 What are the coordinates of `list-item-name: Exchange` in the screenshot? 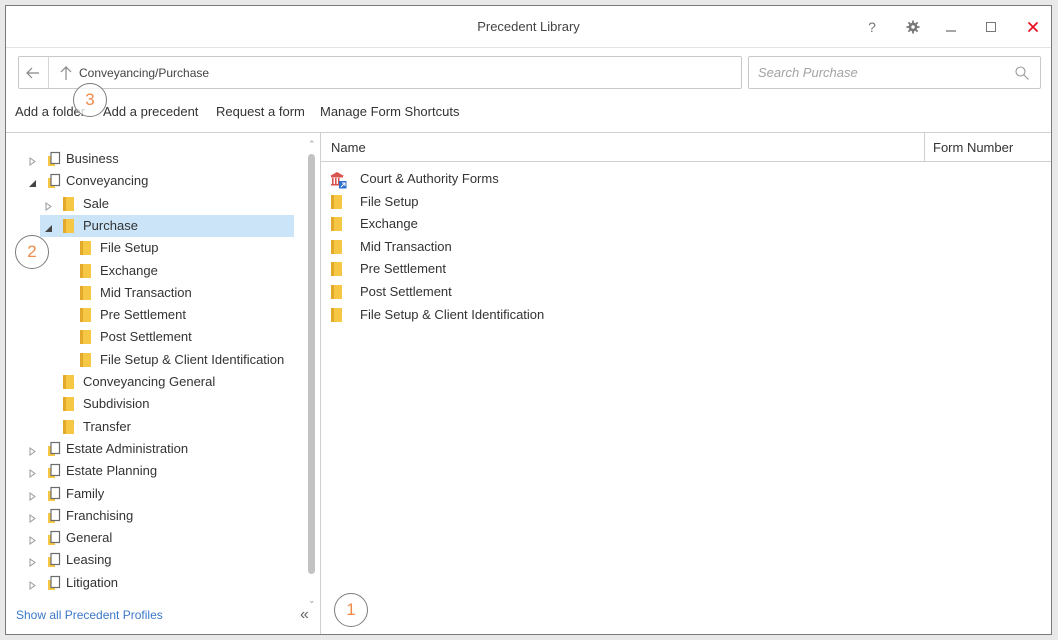 It's located at (389, 224).